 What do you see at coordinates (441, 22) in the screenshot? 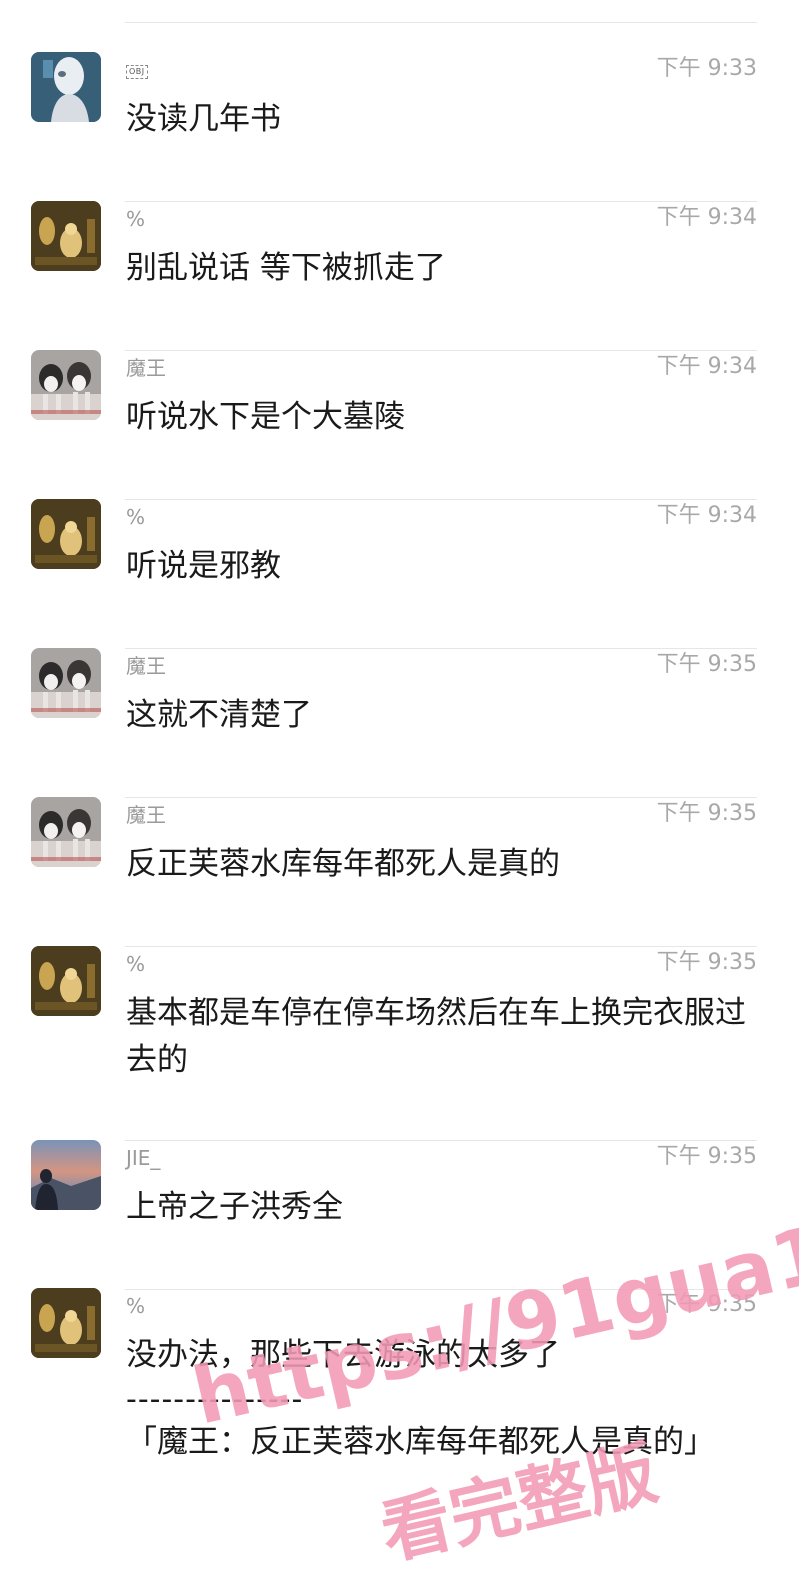
I see `top-divider` at bounding box center [441, 22].